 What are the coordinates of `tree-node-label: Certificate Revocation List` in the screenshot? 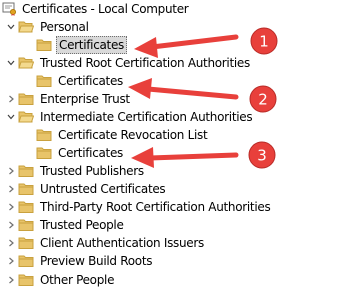 It's located at (133, 135).